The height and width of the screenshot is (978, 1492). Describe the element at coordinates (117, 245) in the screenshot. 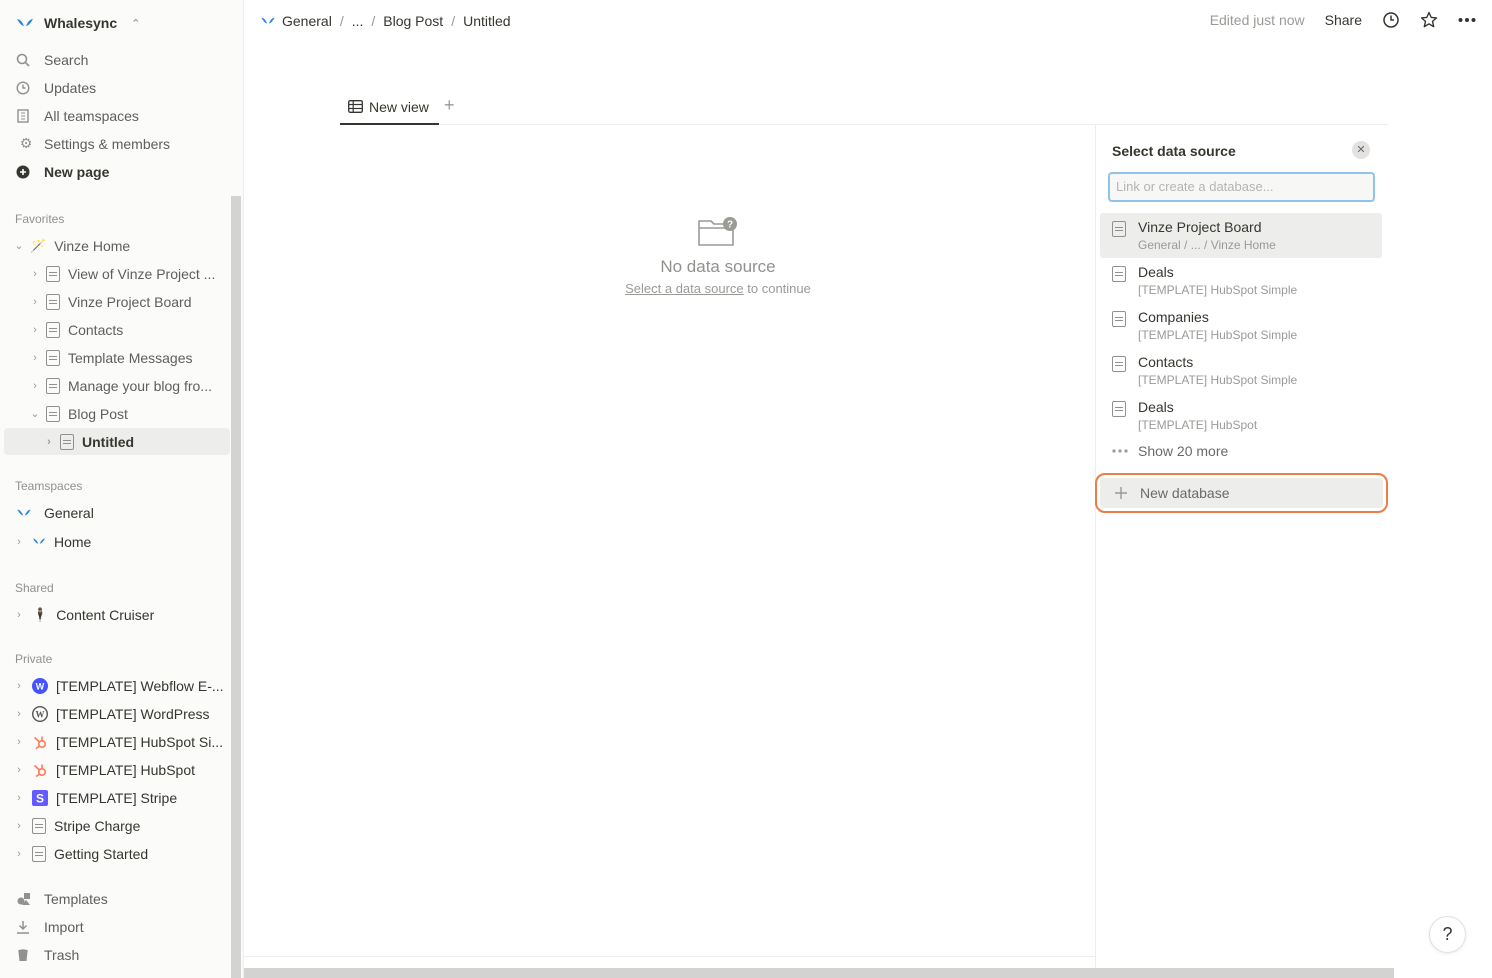

I see `sidebar-item-vinze-home: ⌄ 🪄 Vinze Home` at that location.